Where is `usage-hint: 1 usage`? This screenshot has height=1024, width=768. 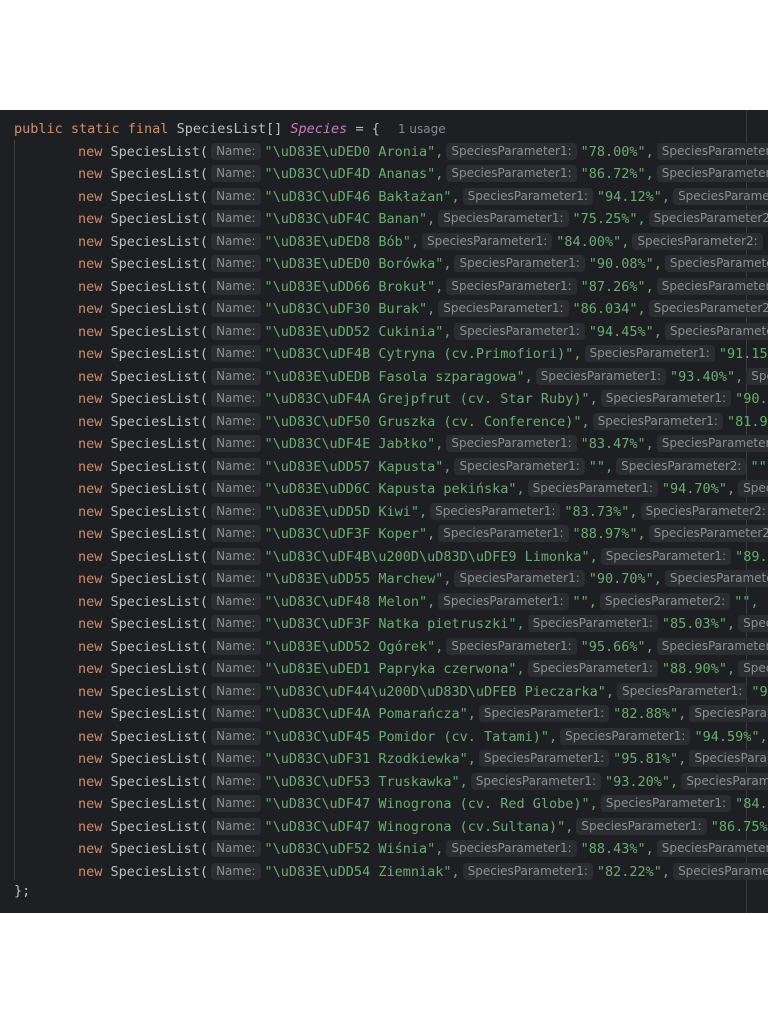 usage-hint: 1 usage is located at coordinates (422, 129).